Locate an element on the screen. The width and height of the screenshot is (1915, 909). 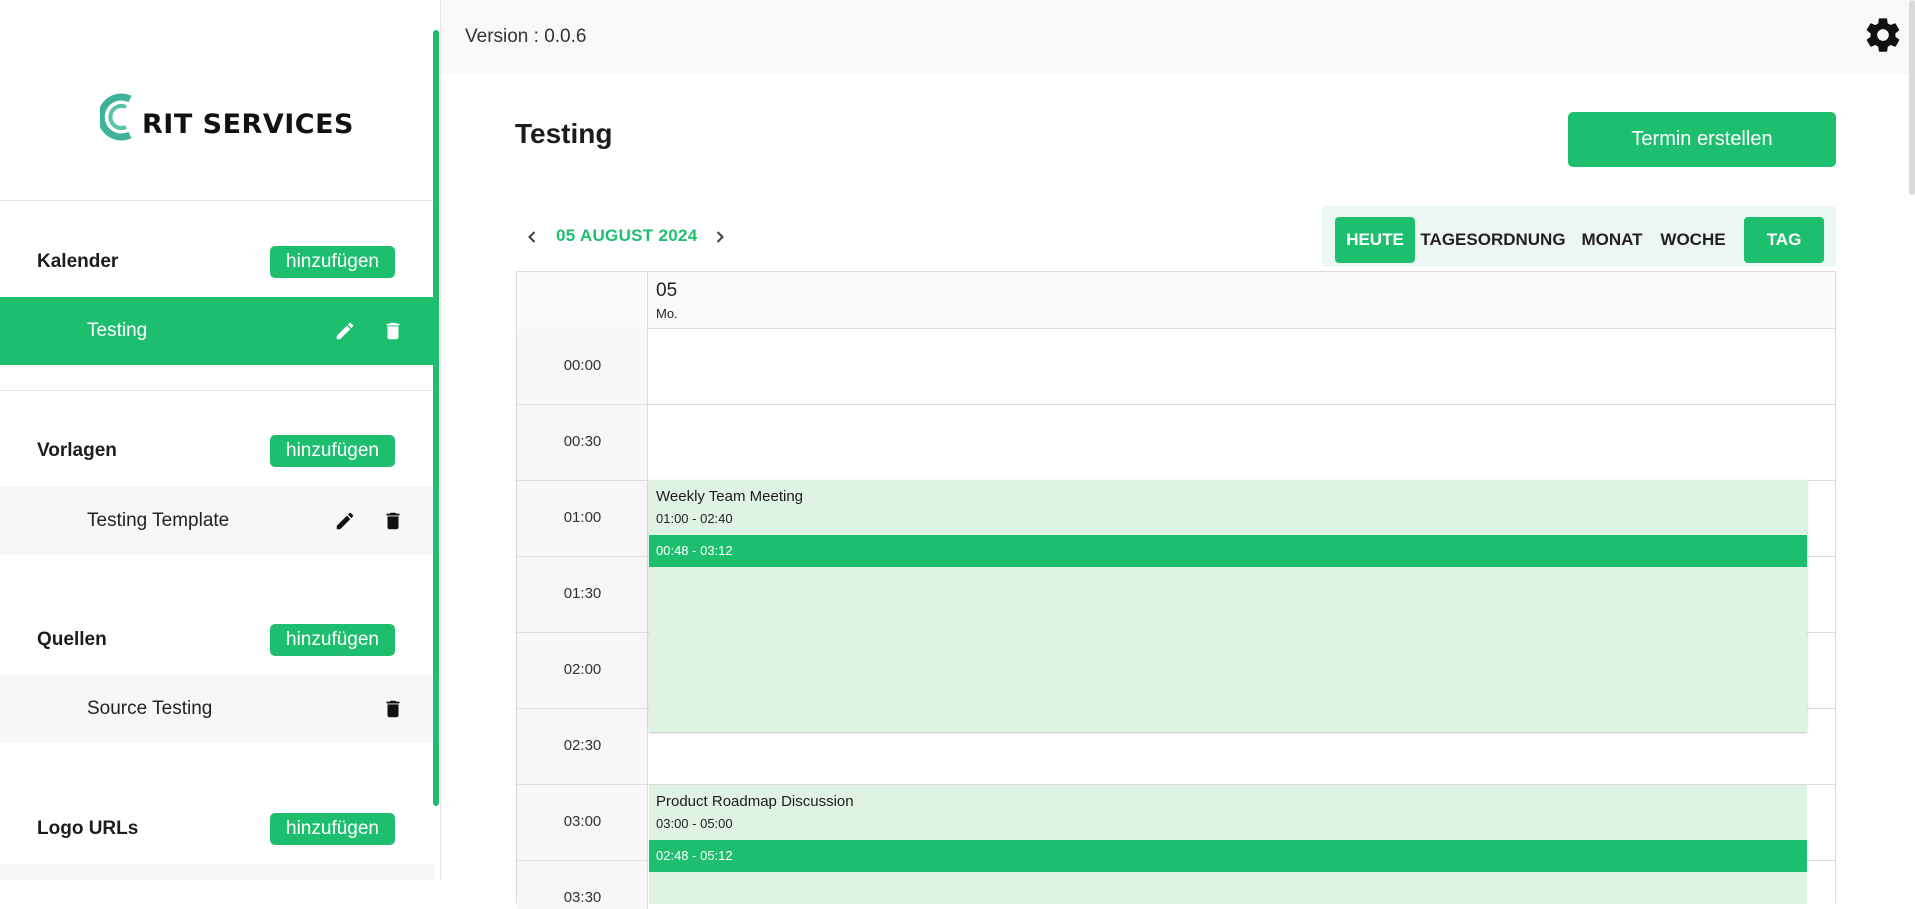
time-label: 01:00 is located at coordinates (582, 517).